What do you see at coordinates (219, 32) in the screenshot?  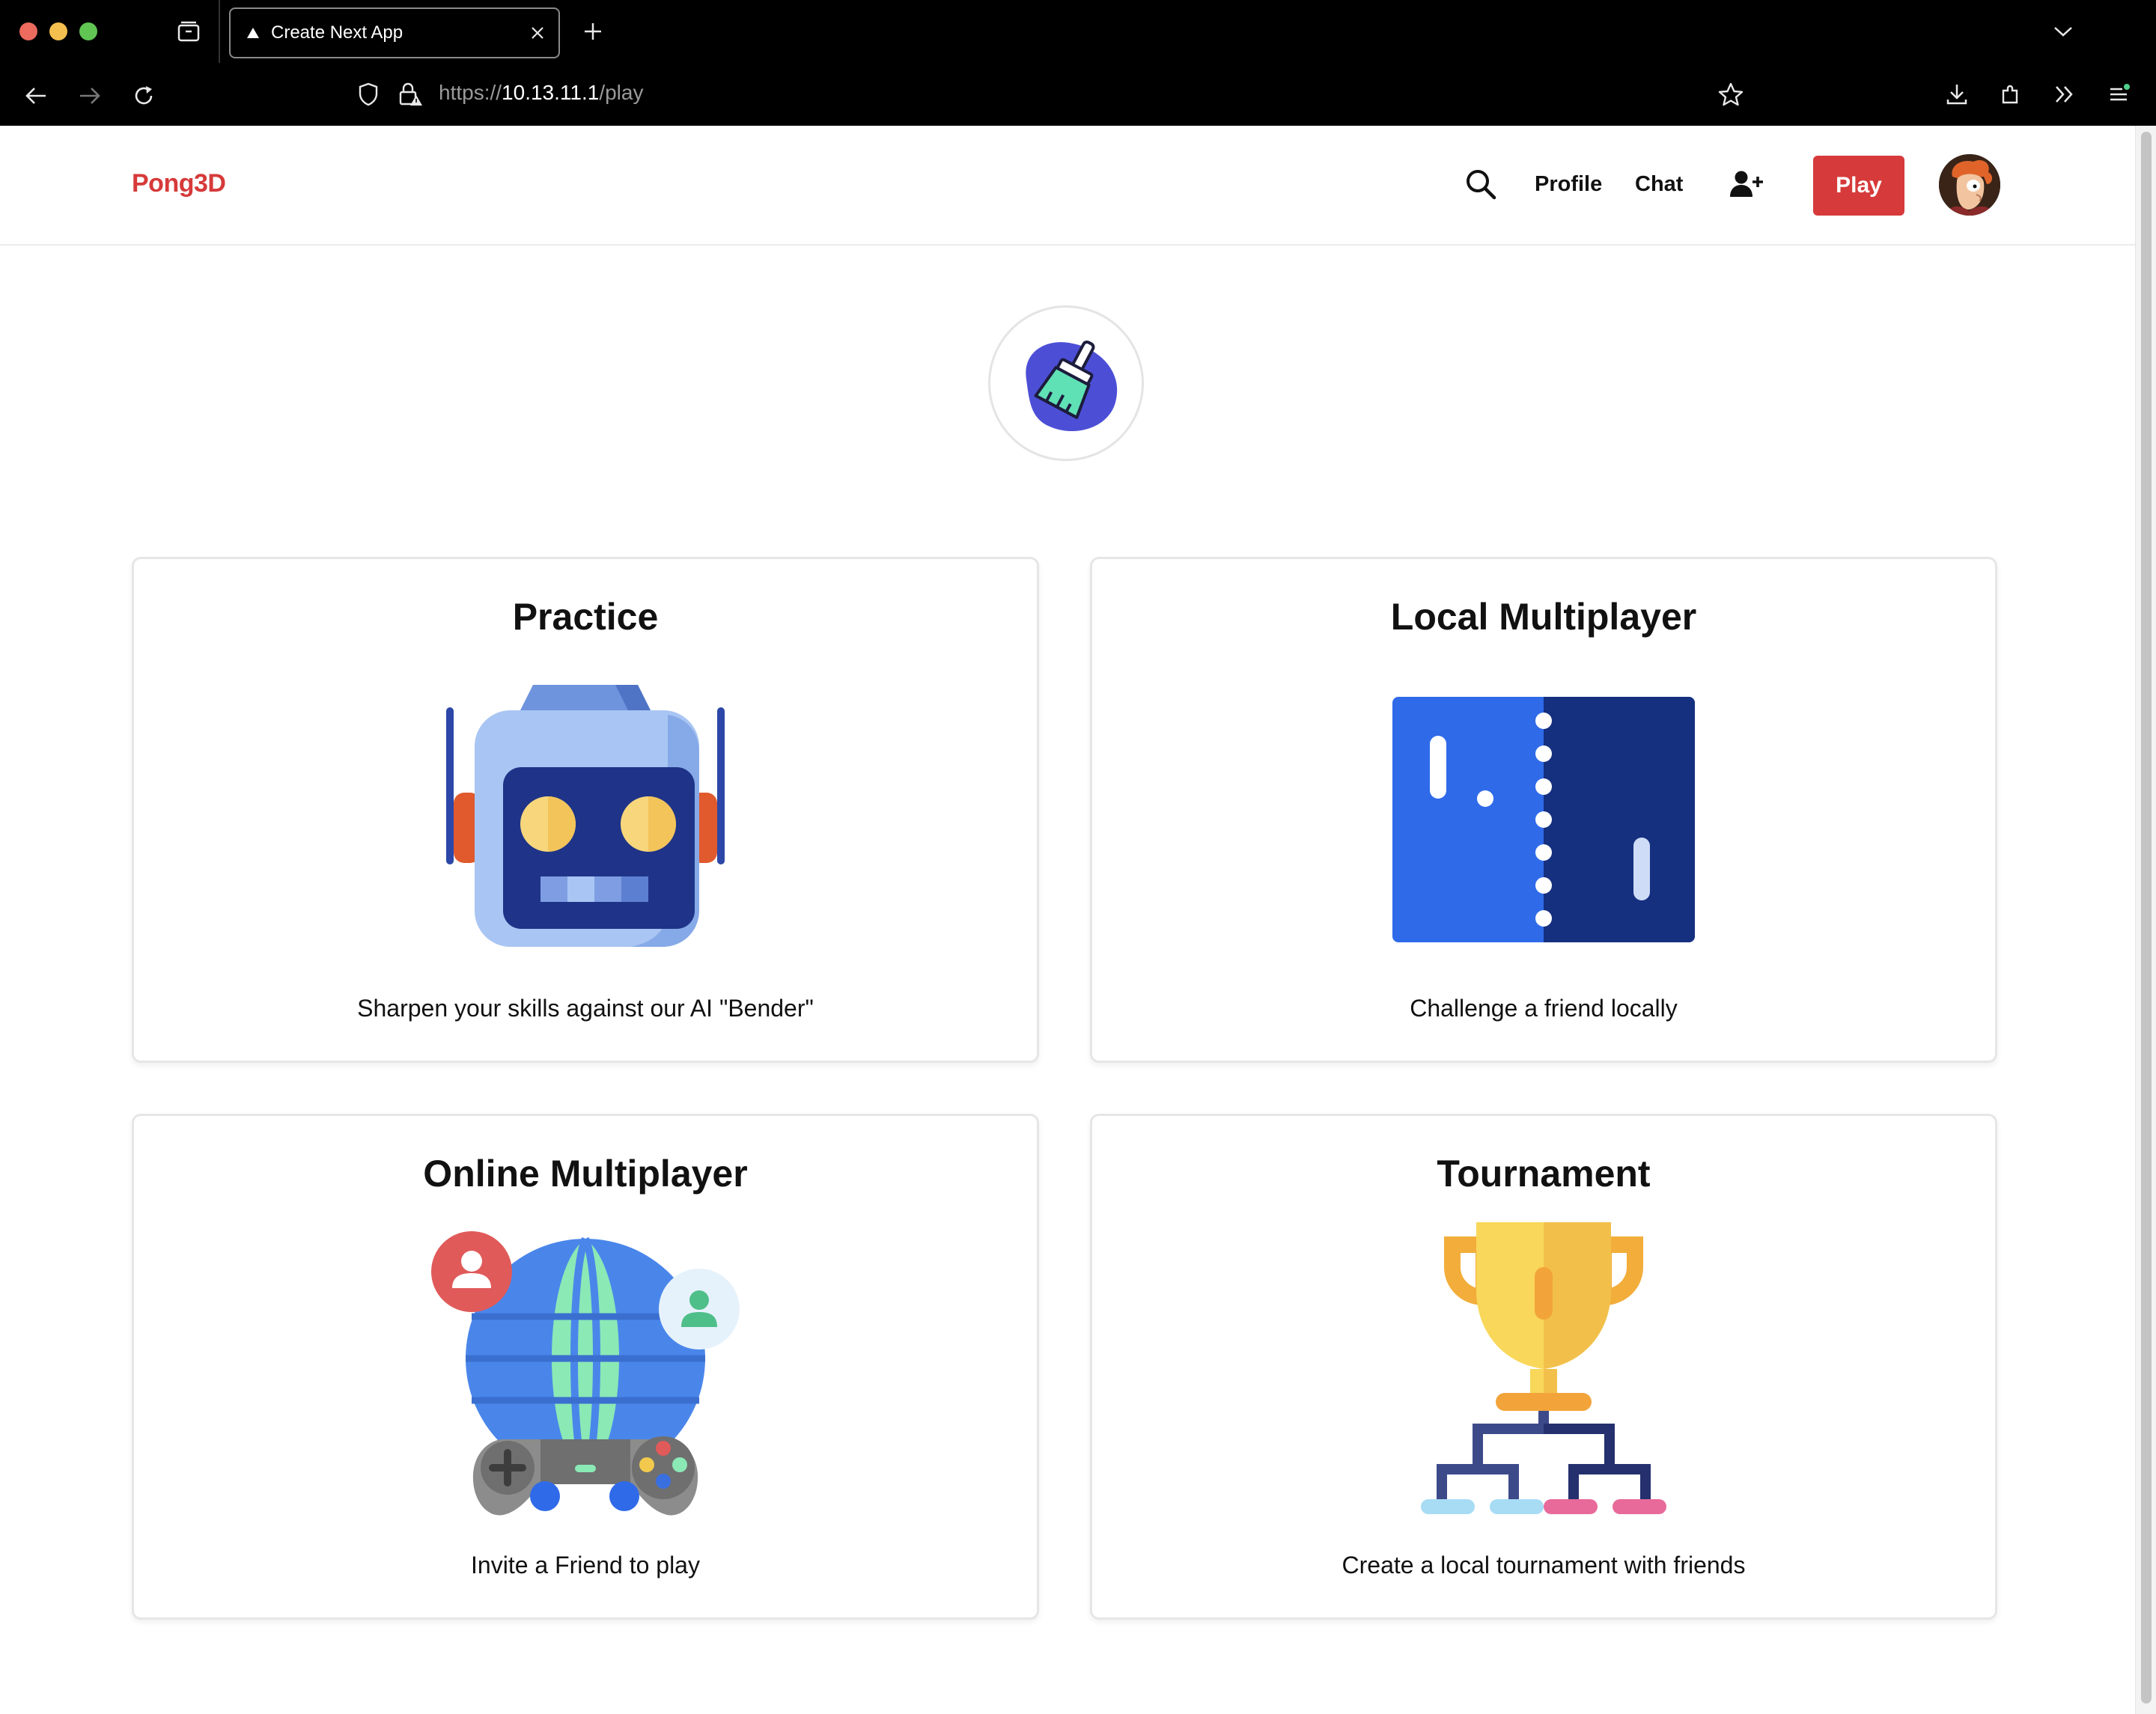 I see `tab-divider` at bounding box center [219, 32].